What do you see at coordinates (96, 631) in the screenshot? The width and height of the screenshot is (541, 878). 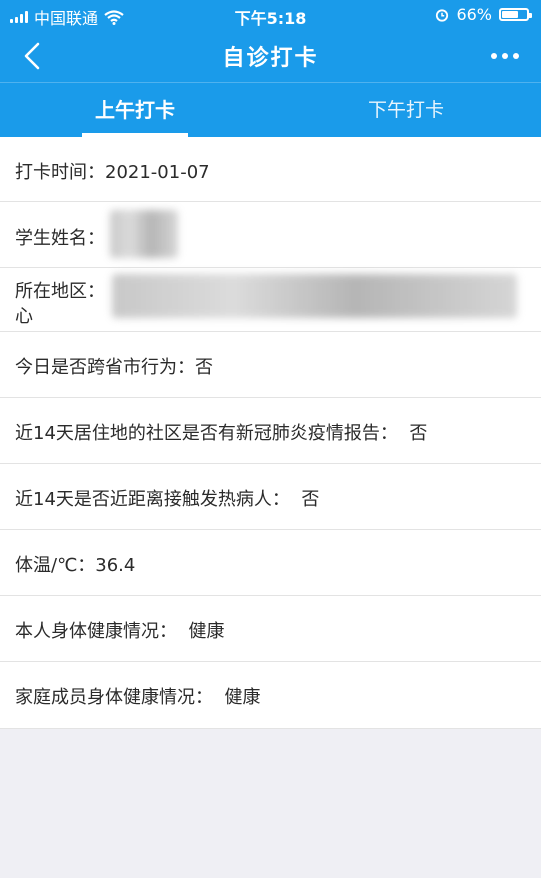 I see `self-health-label: 本人身体健康情况：` at bounding box center [96, 631].